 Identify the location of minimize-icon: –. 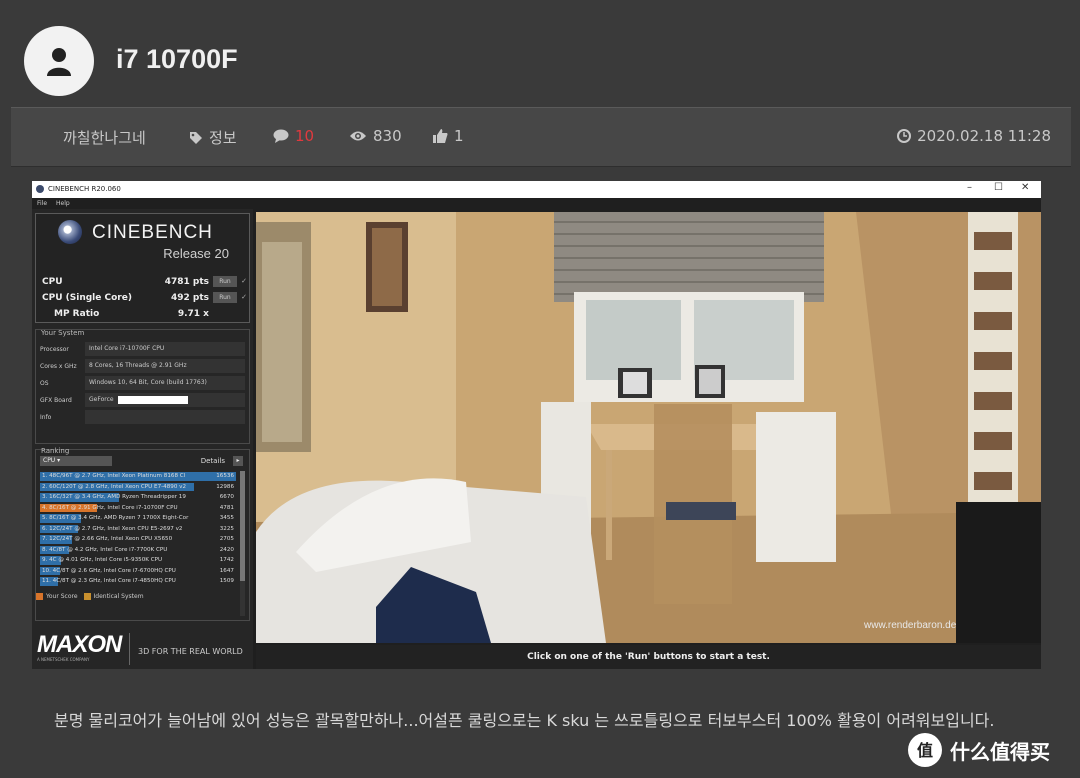
(969, 187).